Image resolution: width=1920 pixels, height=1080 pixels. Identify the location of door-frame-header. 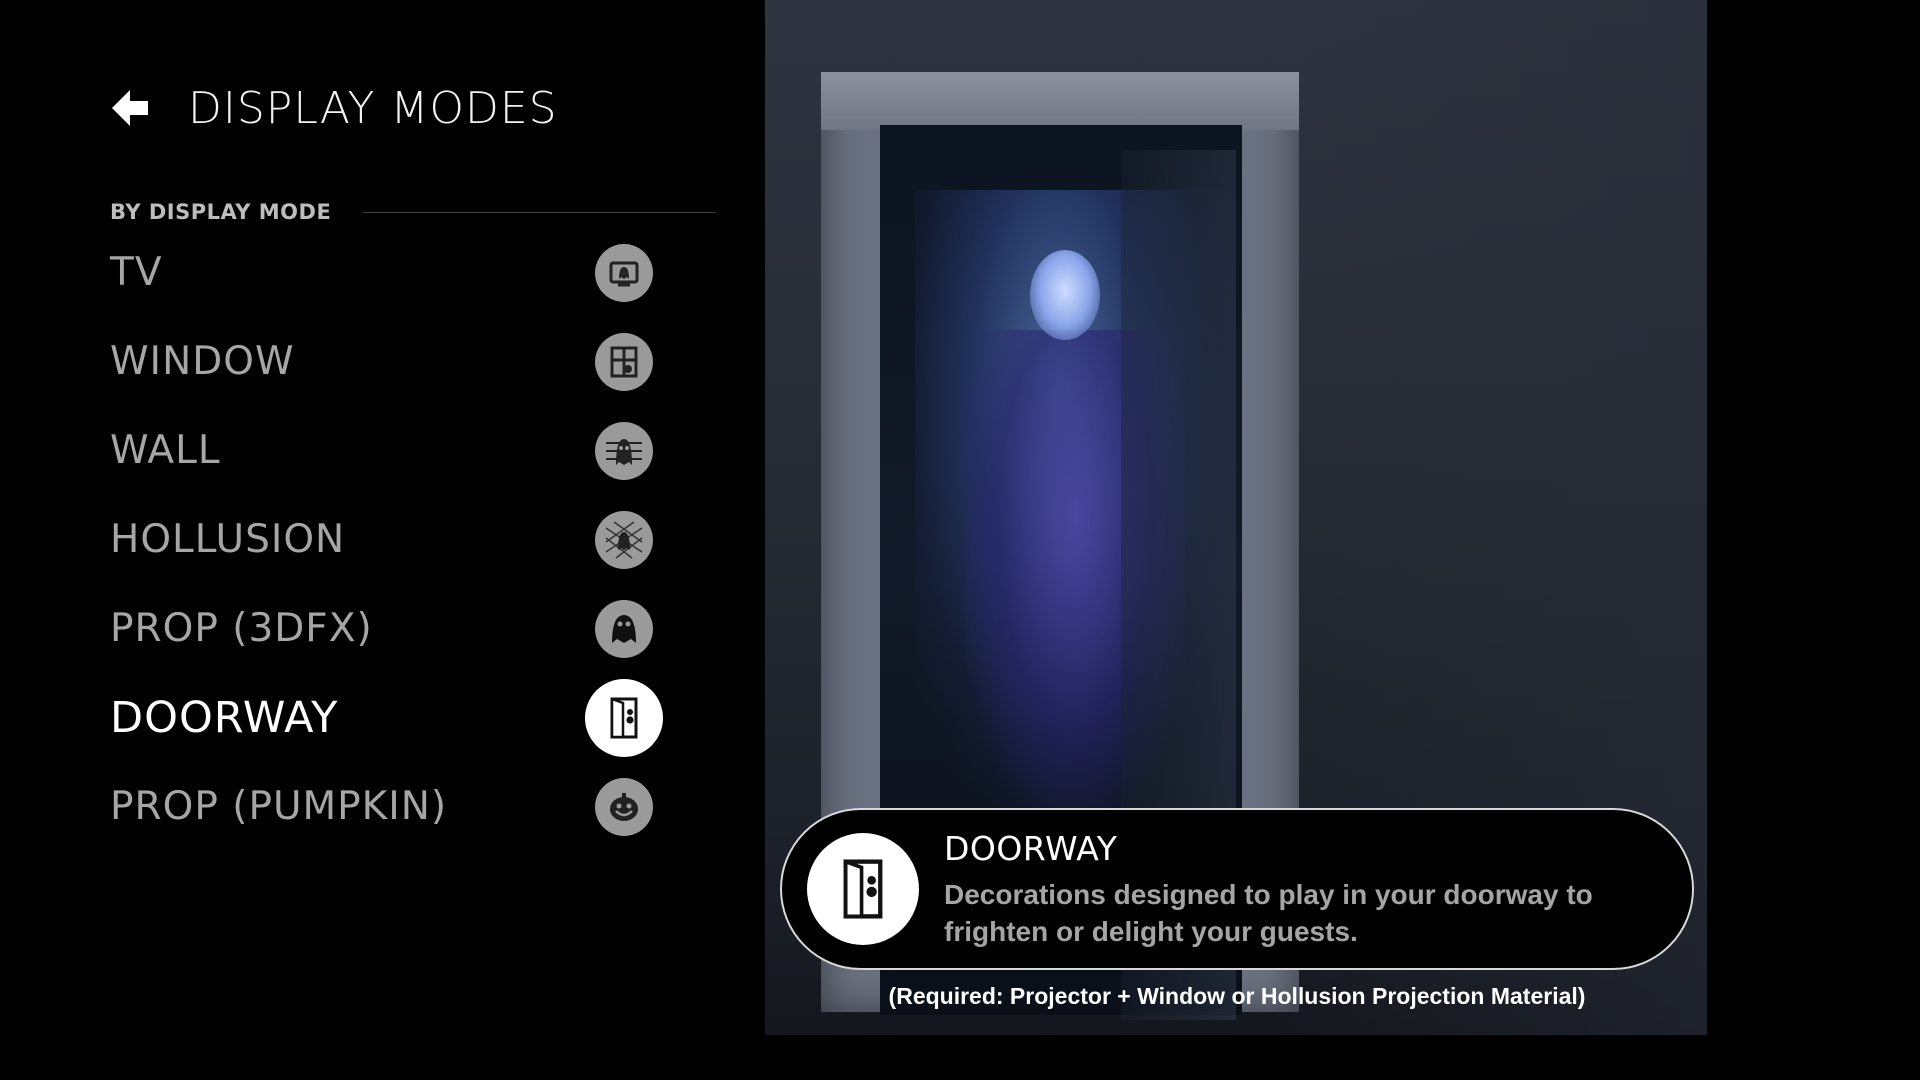
(1060, 101).